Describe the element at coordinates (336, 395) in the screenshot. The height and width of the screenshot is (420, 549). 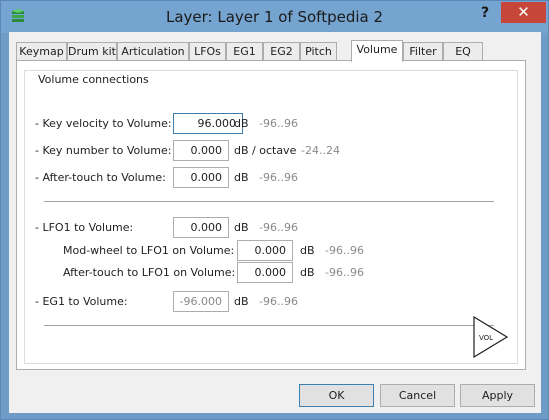
I see `ok-button: OK` at that location.